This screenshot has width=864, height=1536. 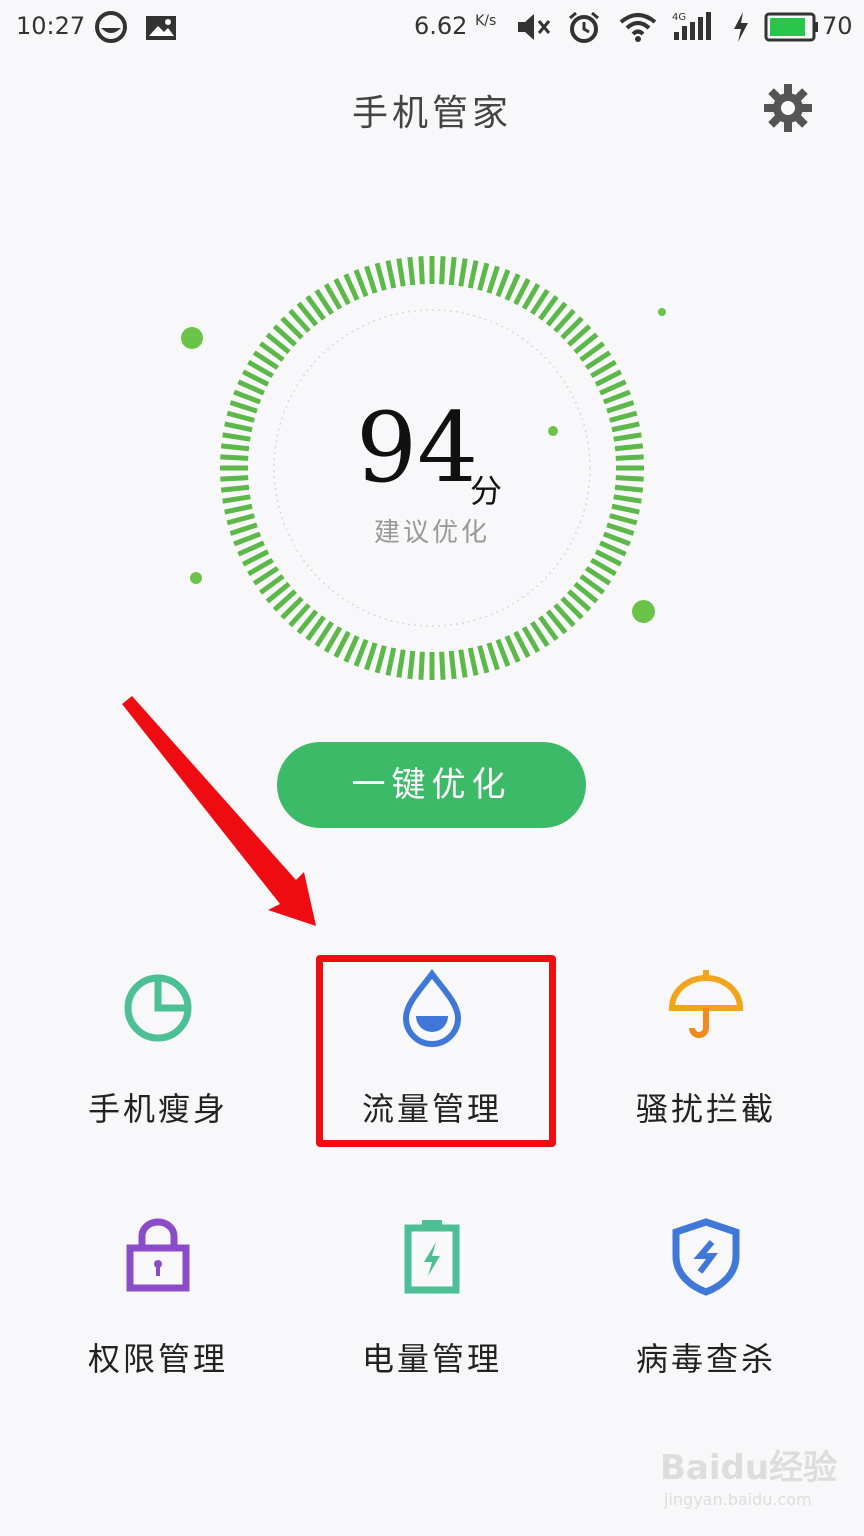 I want to click on highlight-box, so click(x=436, y=1051).